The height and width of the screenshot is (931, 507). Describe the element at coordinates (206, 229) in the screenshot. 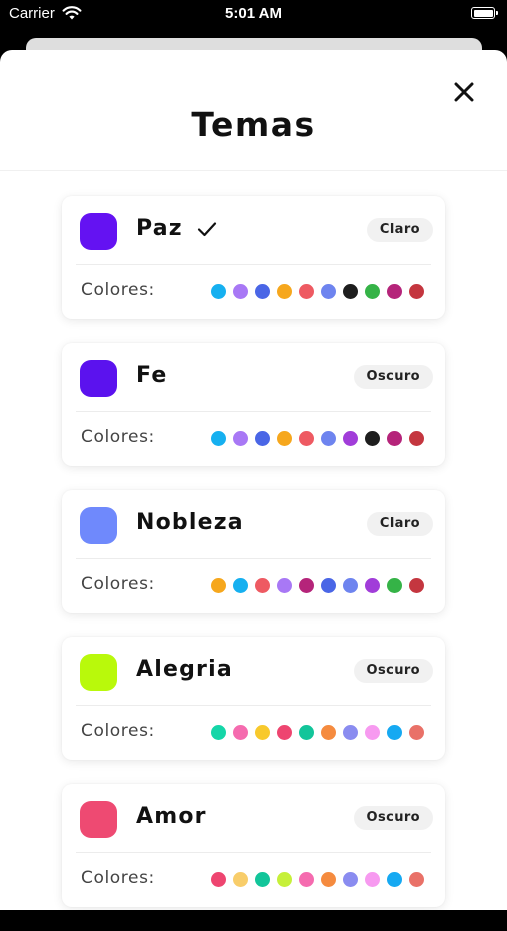

I see `checkmark-icon` at that location.